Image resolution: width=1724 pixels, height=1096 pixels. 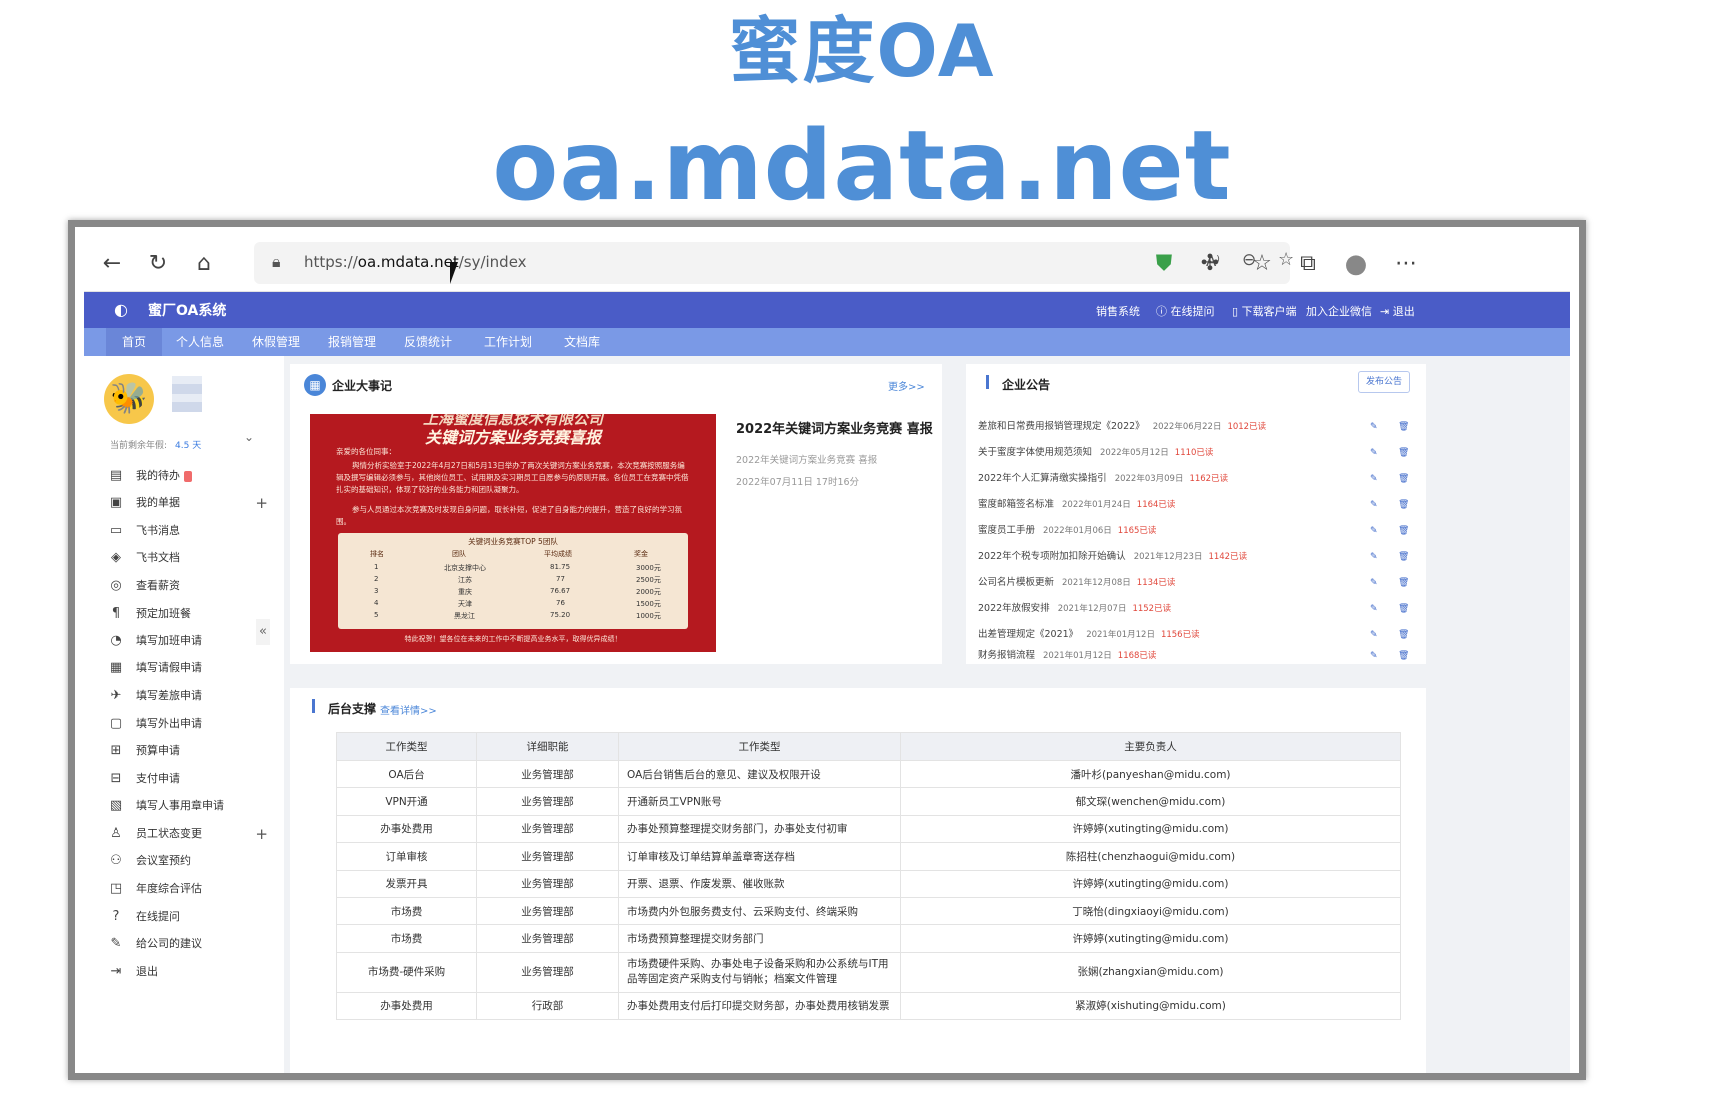 I want to click on sidebar-item-leave: ▦ 填写请假申请, so click(x=188, y=668).